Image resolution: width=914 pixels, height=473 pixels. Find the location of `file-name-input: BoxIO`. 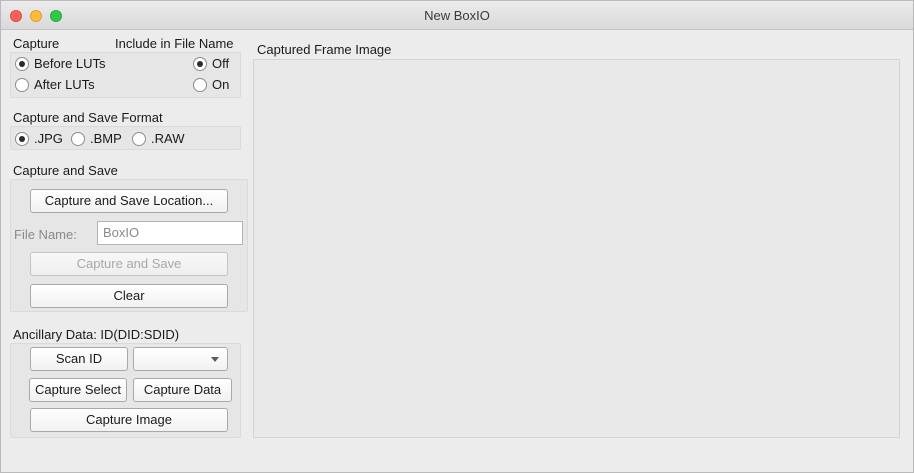

file-name-input: BoxIO is located at coordinates (170, 233).